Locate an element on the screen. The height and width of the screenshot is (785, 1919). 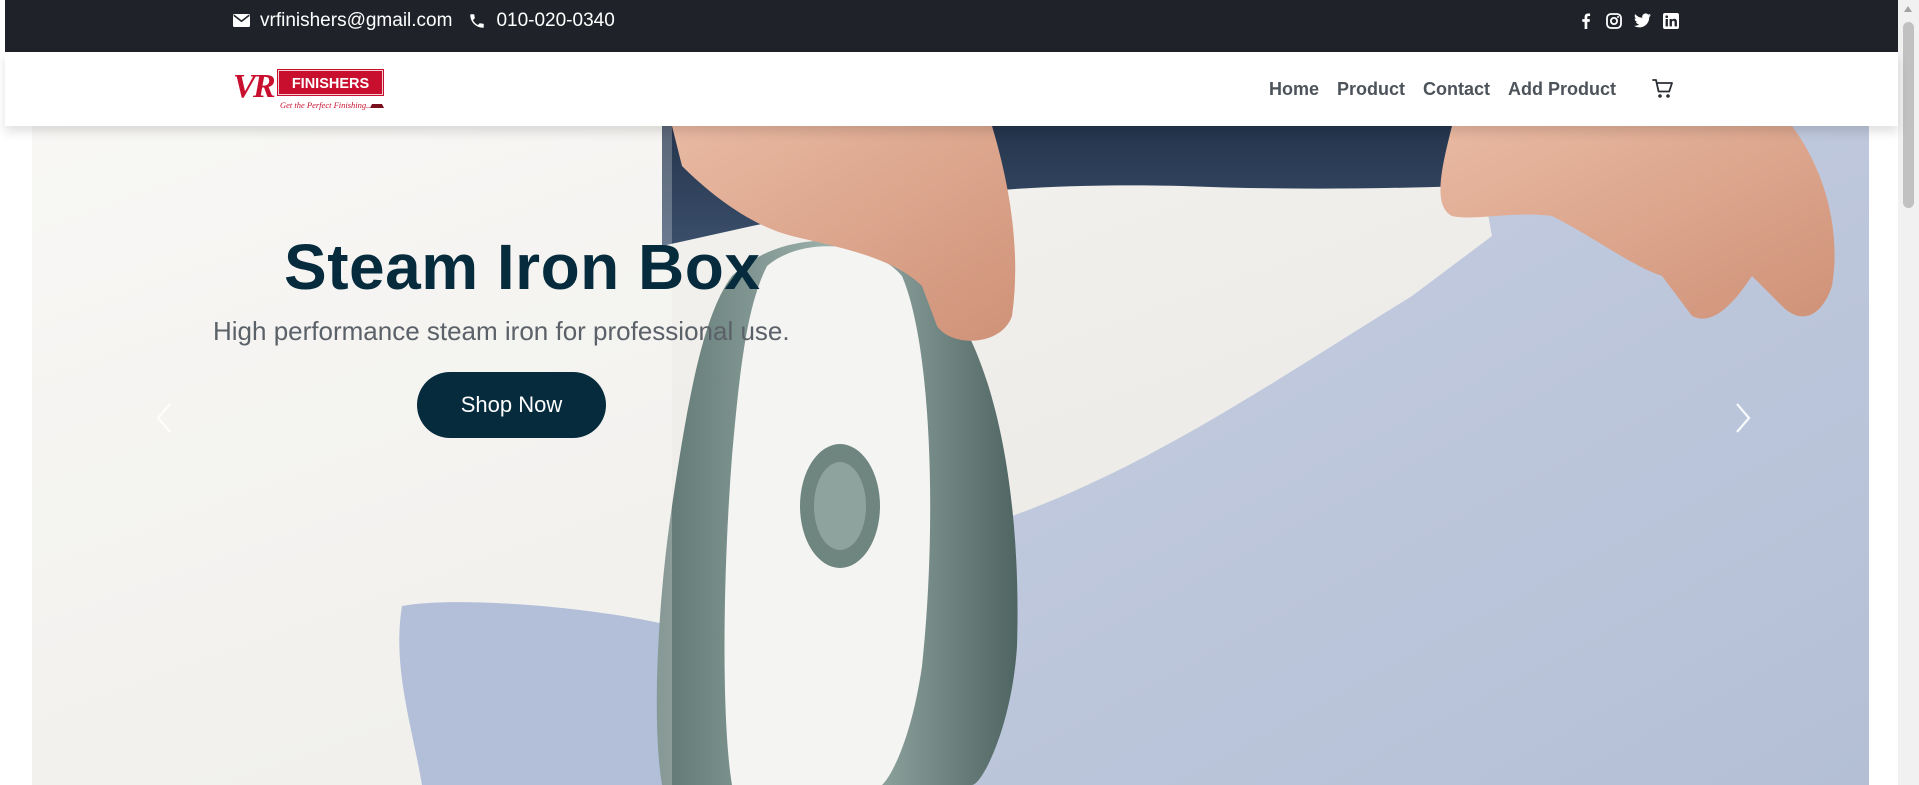
nav-add-product: Add Product is located at coordinates (1562, 89).